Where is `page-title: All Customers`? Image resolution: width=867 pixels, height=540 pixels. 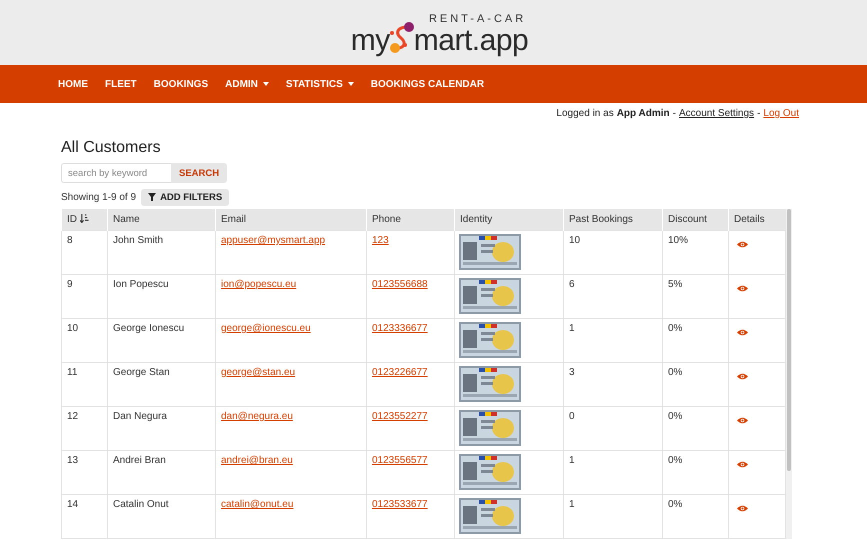
page-title: All Customers is located at coordinates (111, 148).